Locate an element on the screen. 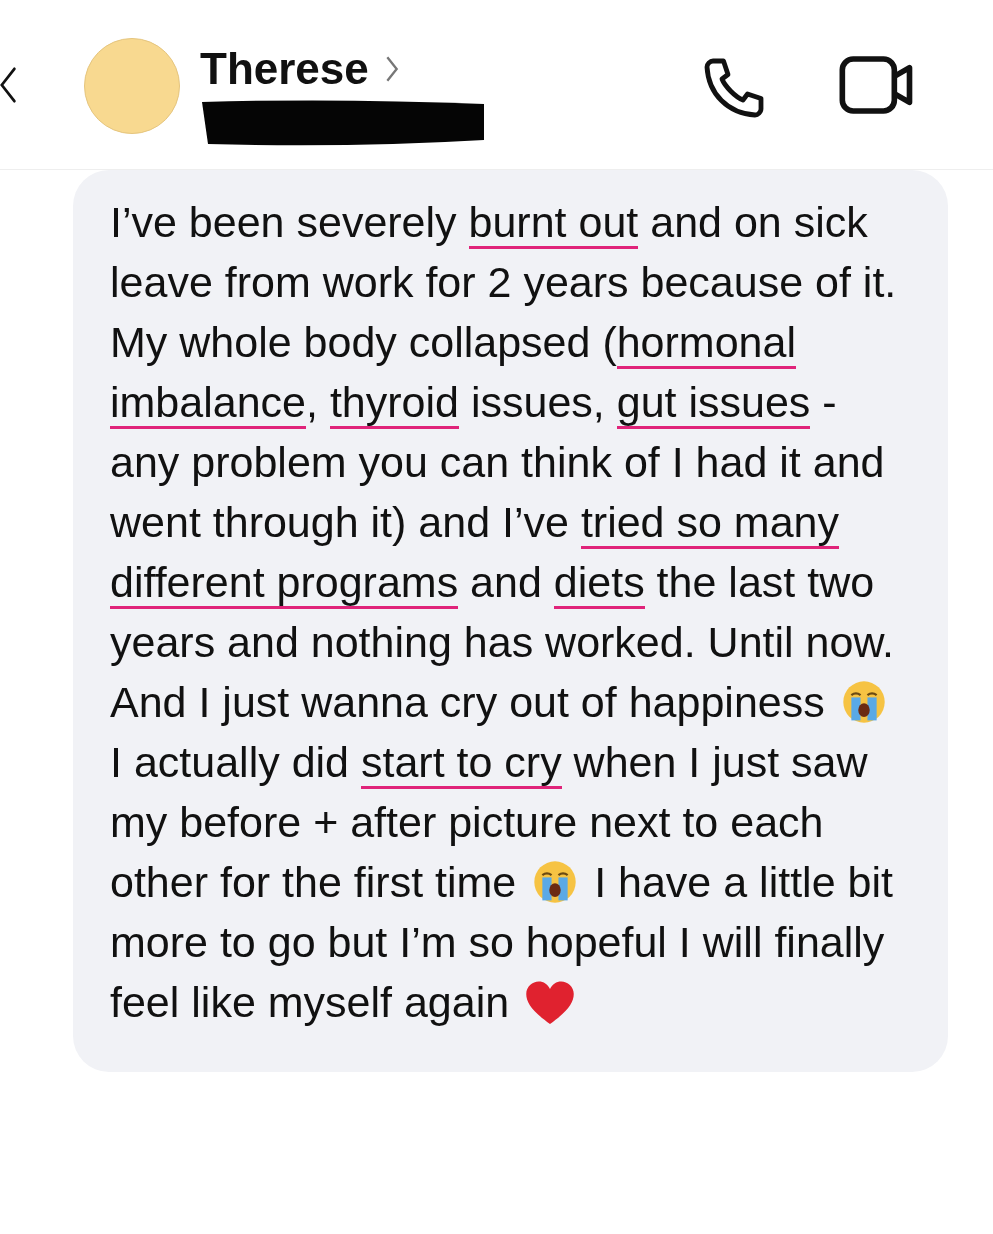 This screenshot has height=1234, width=993. contact-name: Therese is located at coordinates (284, 69).